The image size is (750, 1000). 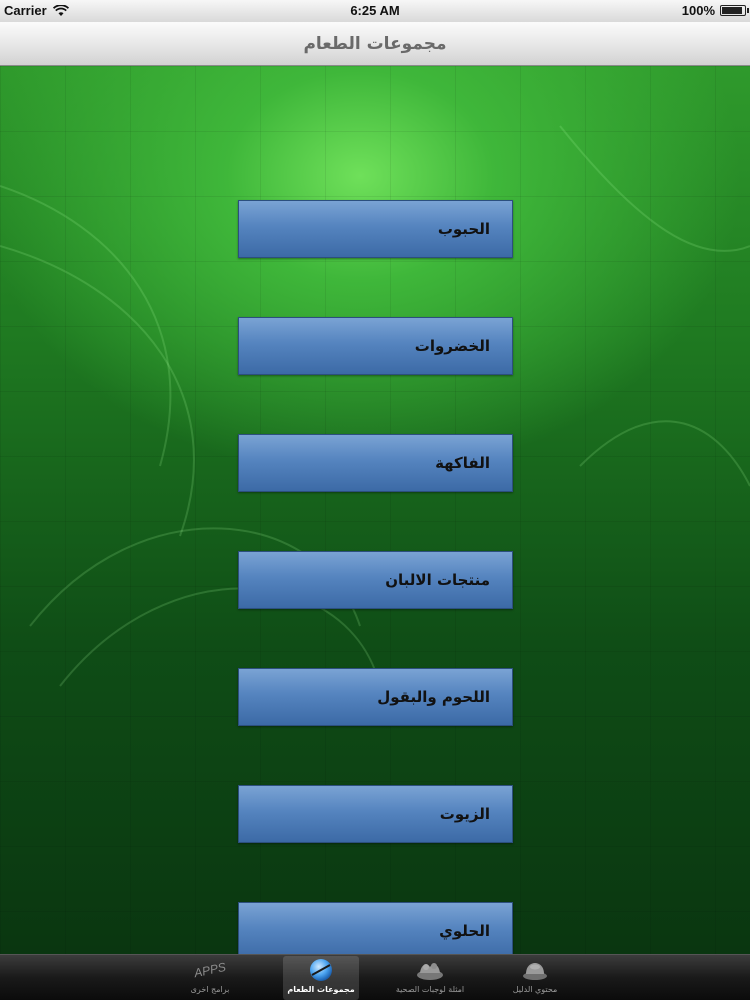 What do you see at coordinates (464, 814) in the screenshot?
I see `category-label: الزيوت` at bounding box center [464, 814].